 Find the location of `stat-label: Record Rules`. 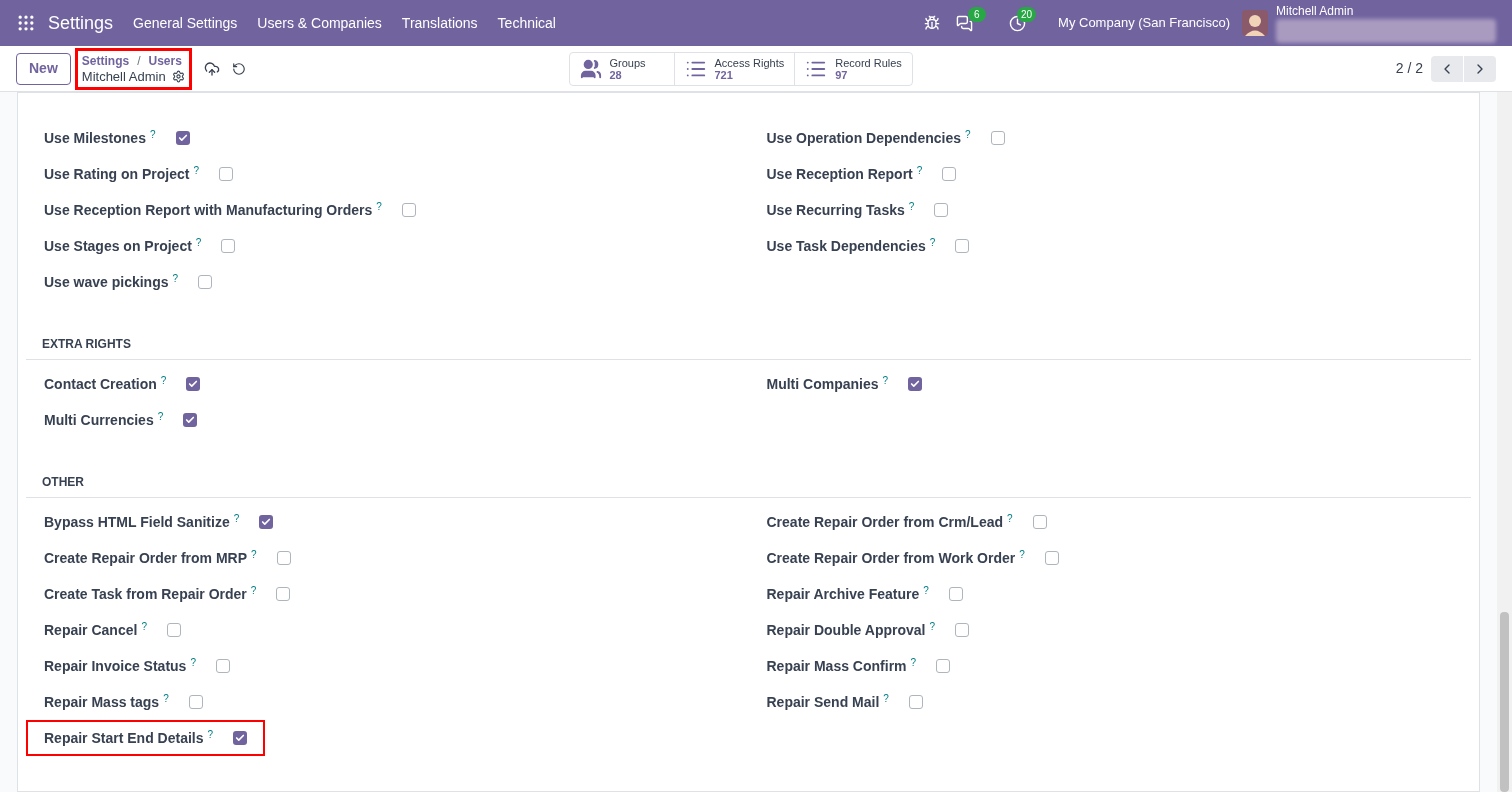

stat-label: Record Rules is located at coordinates (868, 62).